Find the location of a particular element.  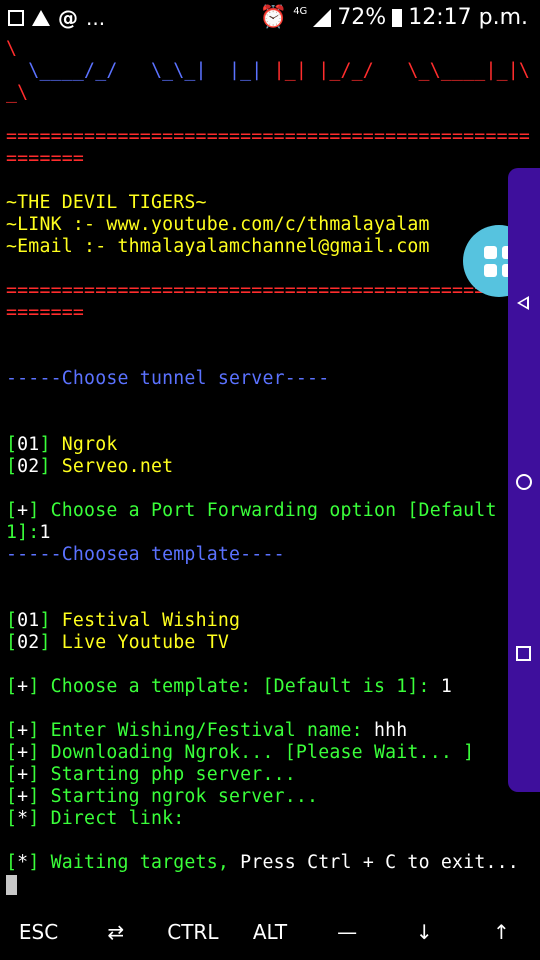

terminal-text: ======= is located at coordinates (45, 312).